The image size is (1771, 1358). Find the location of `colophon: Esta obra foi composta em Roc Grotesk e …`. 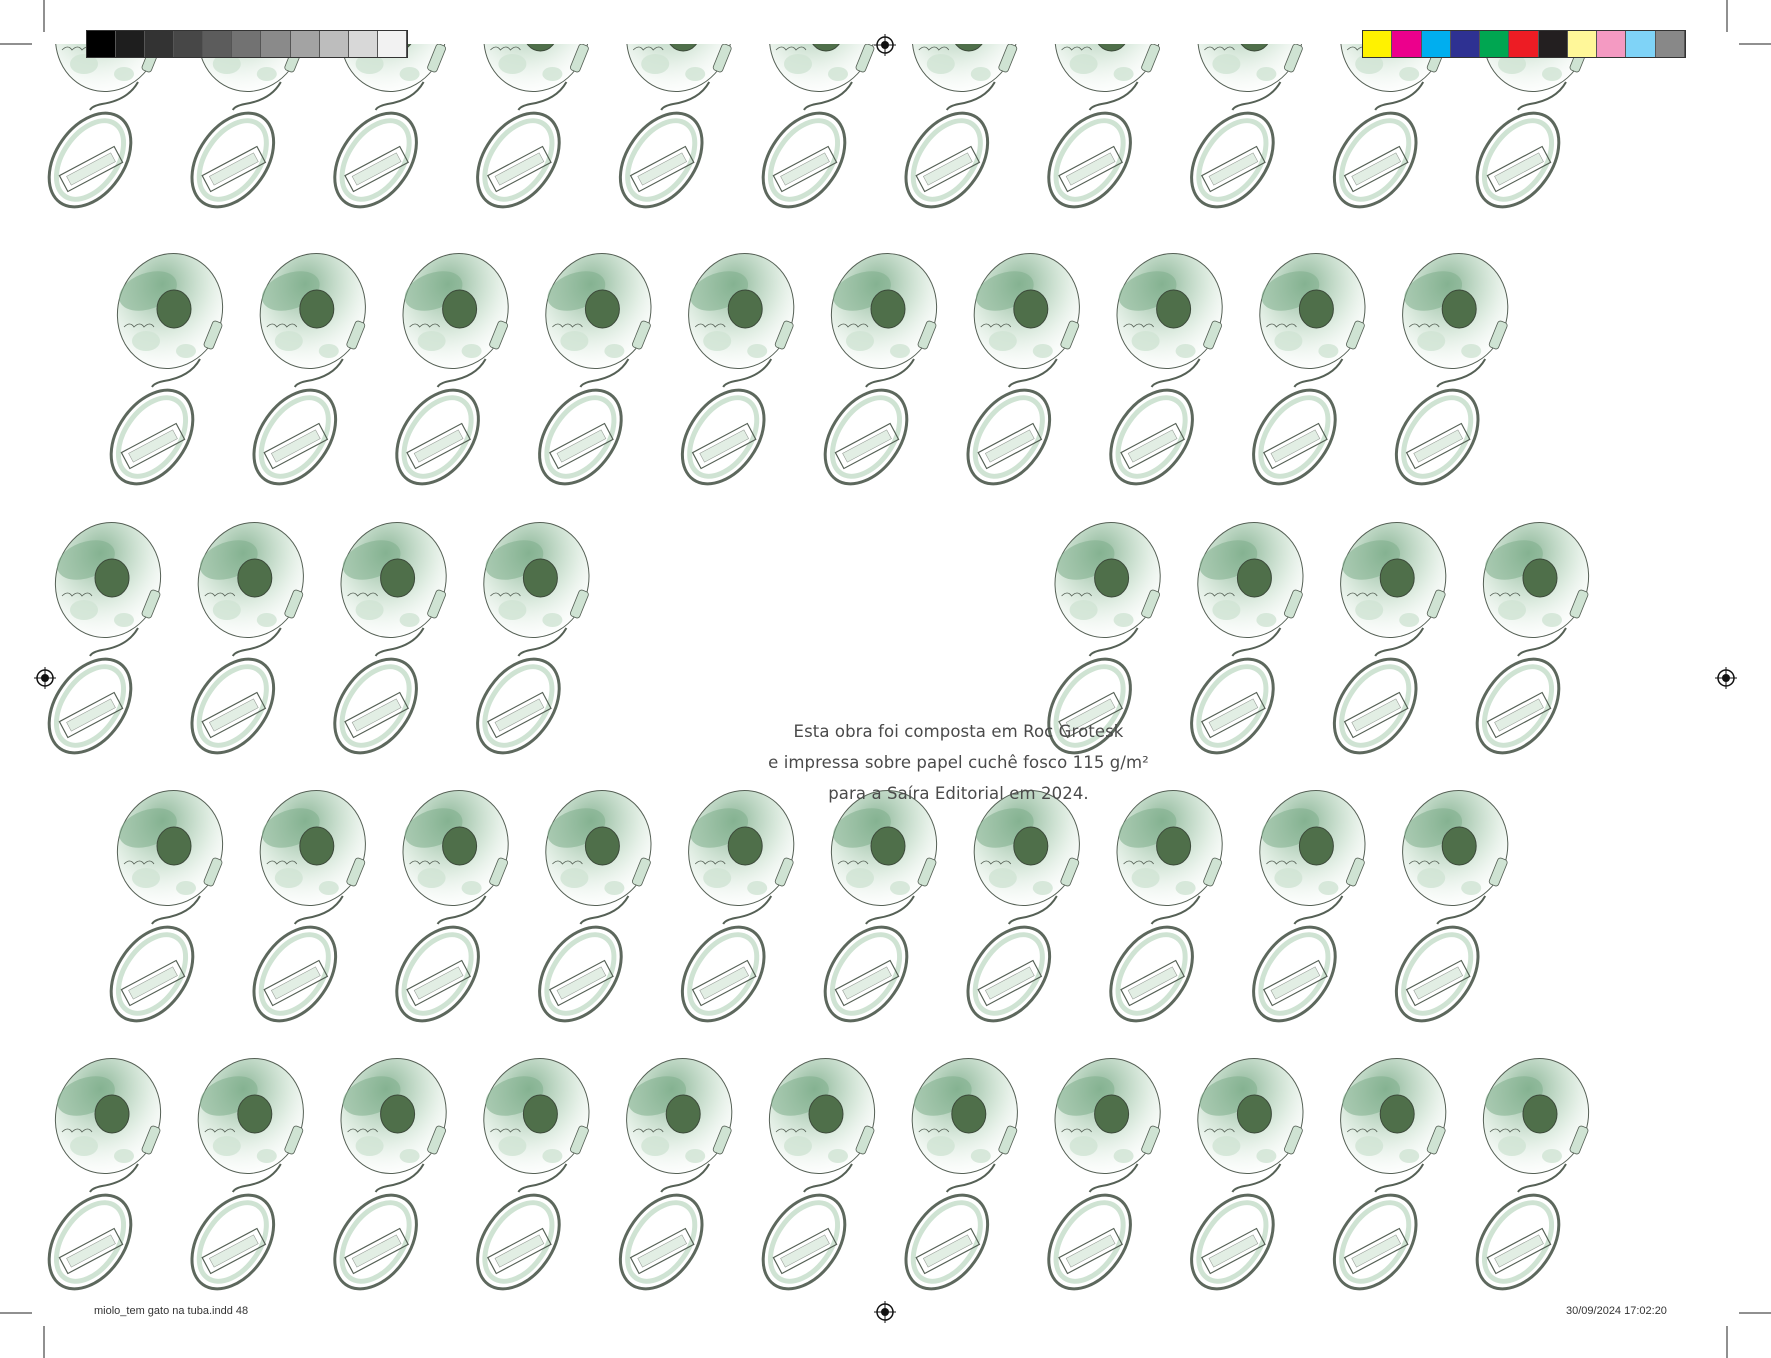

colophon: Esta obra foi composta em Roc Grotesk e … is located at coordinates (958, 762).